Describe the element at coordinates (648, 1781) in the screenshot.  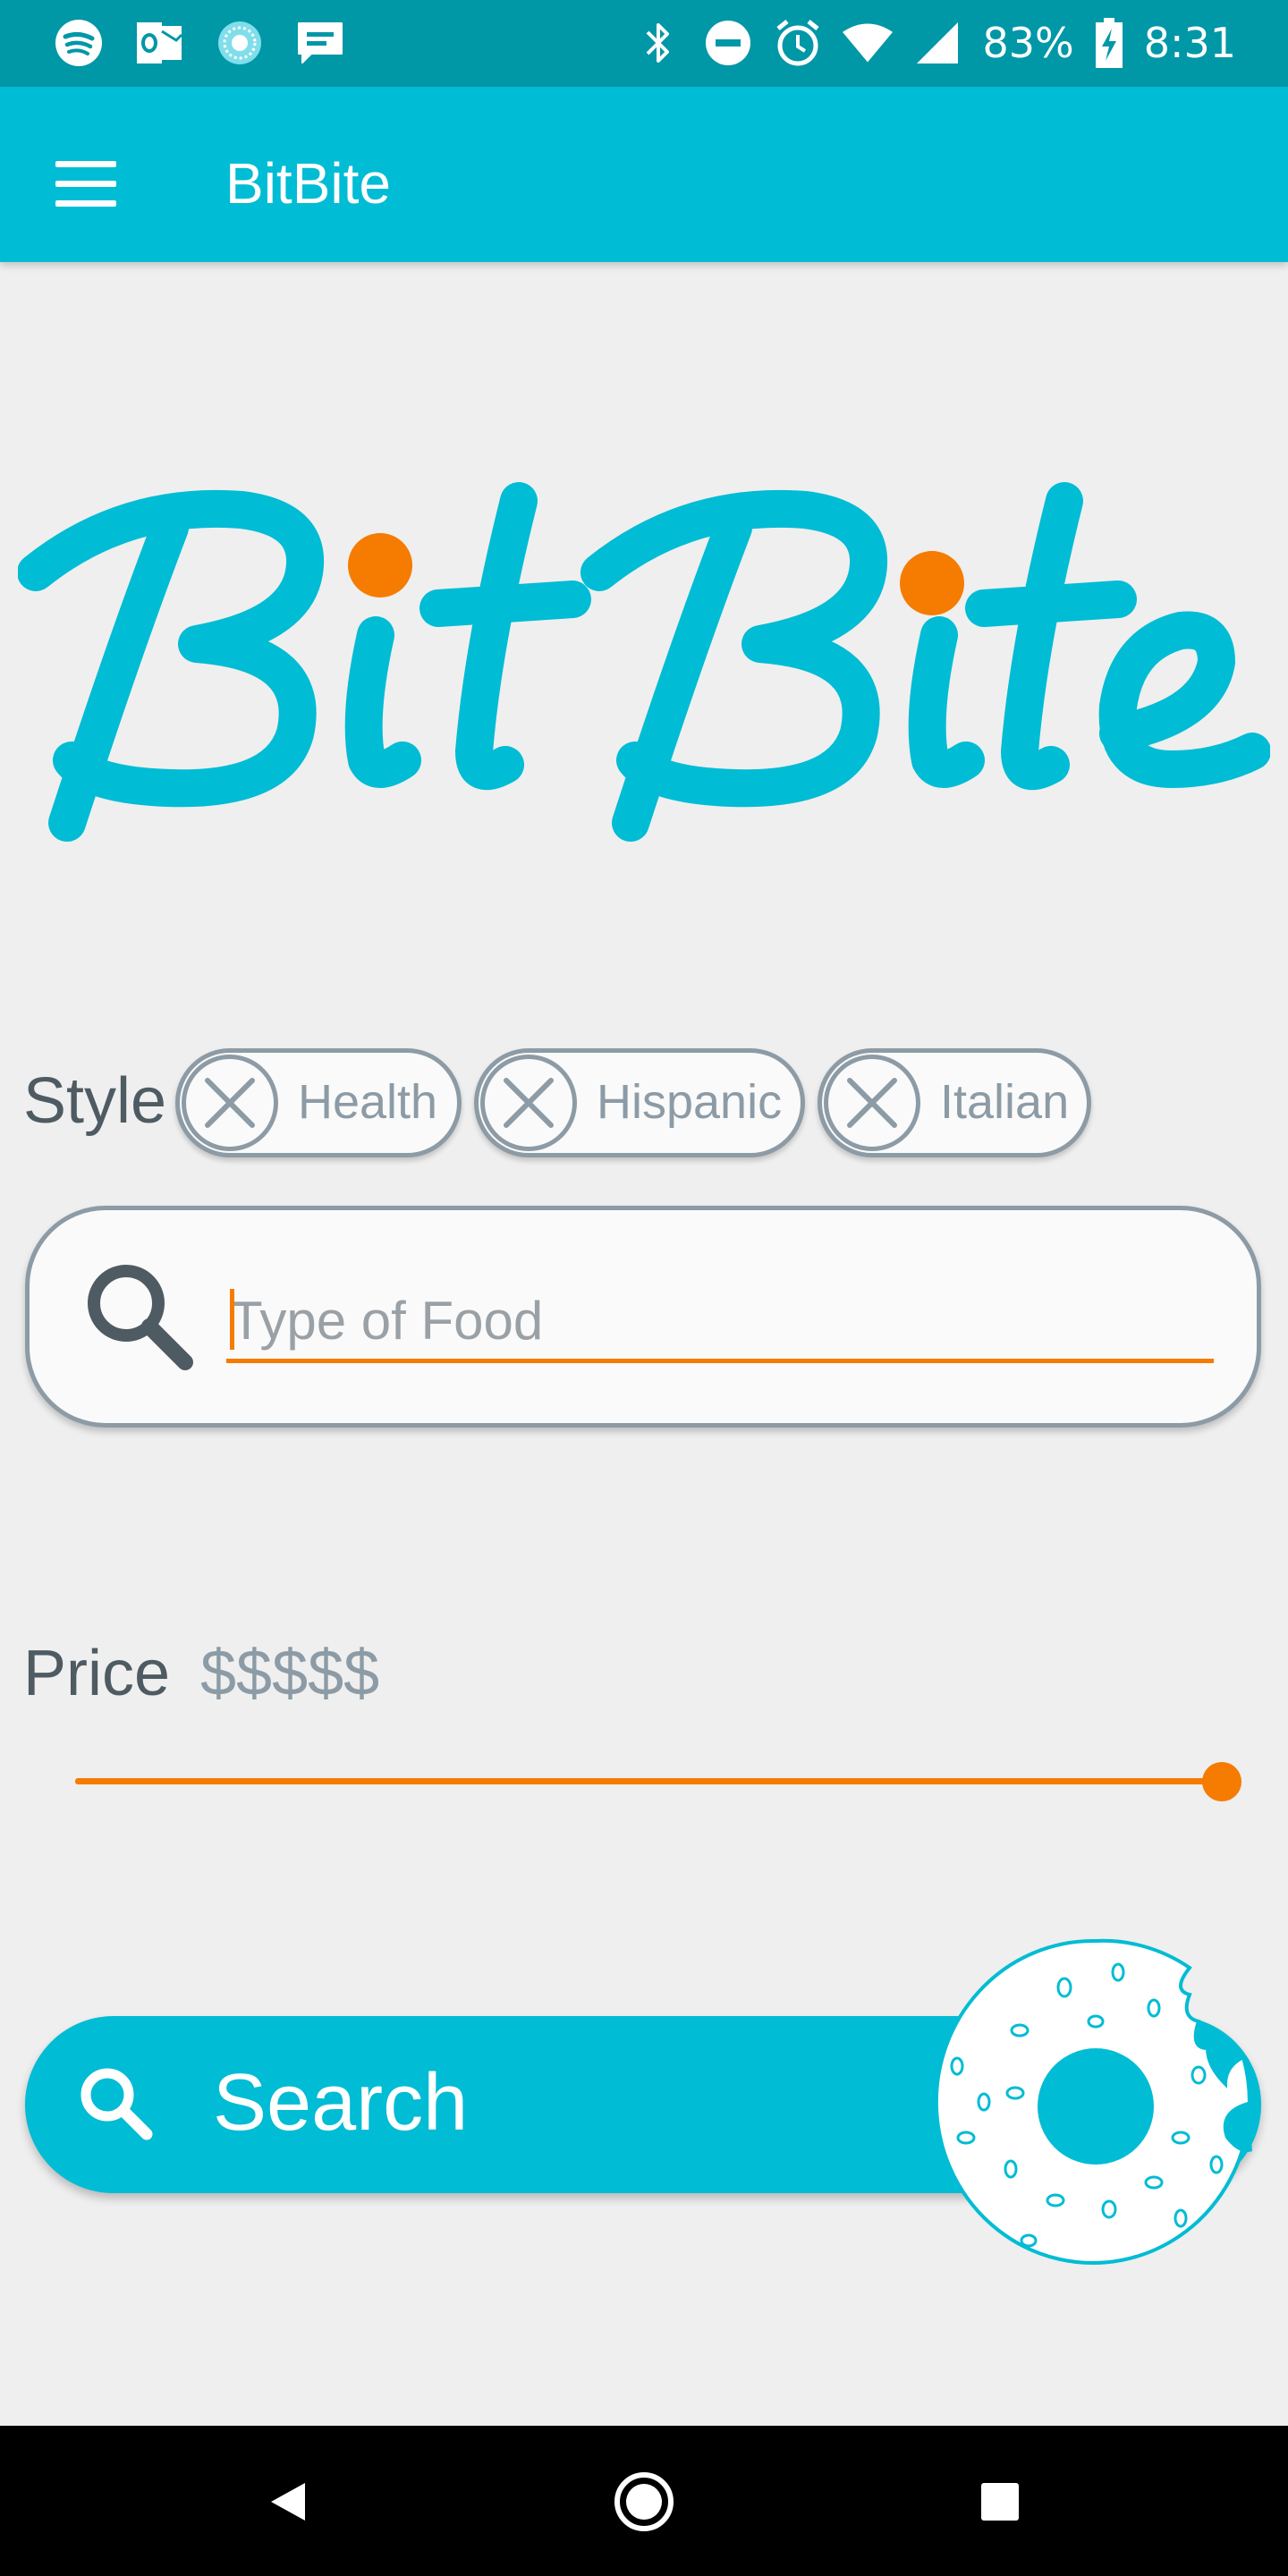
I see `slider-track` at that location.